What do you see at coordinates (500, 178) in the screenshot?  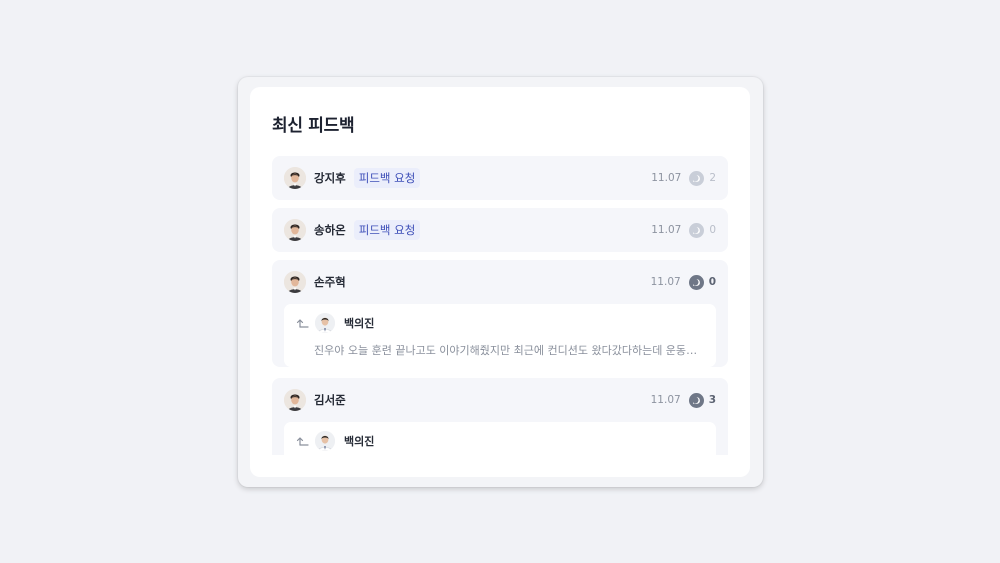 I see `feedback-item: 강지후 피드백 요청 11.07 2` at bounding box center [500, 178].